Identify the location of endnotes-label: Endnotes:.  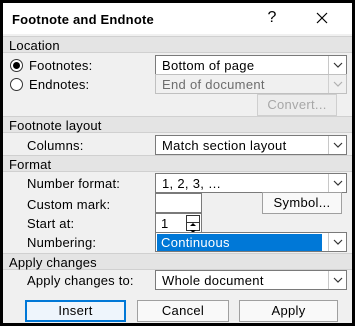
(59, 84).